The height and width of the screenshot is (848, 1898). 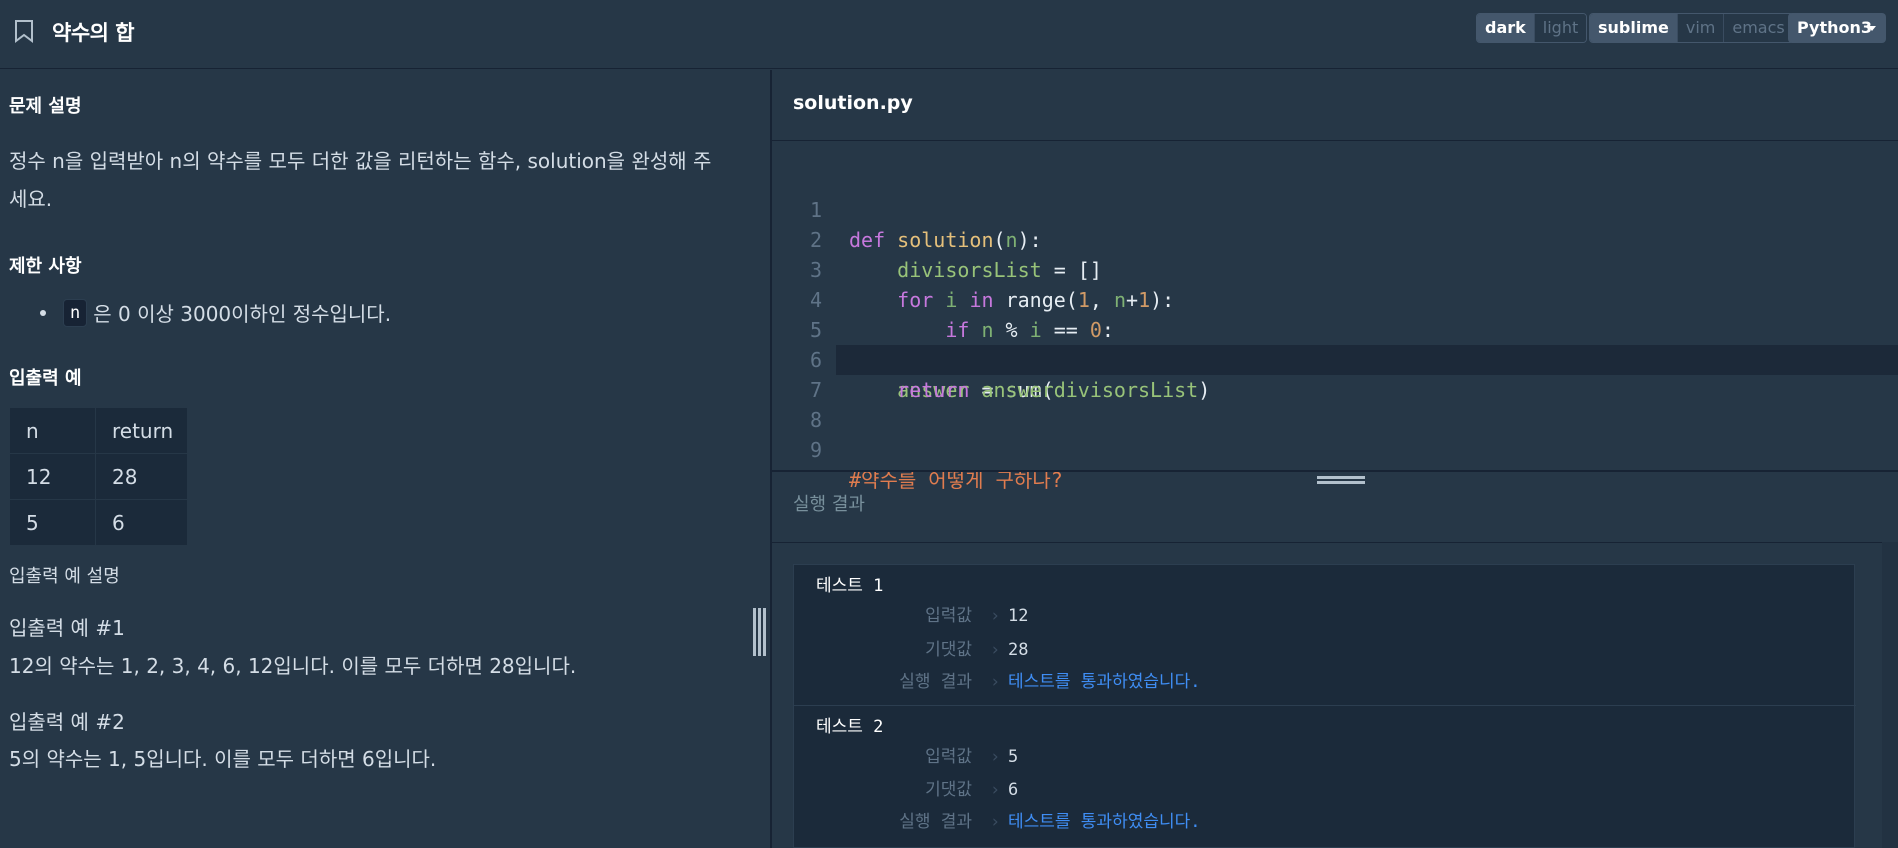 What do you see at coordinates (75, 312) in the screenshot?
I see `constraint-code: n` at bounding box center [75, 312].